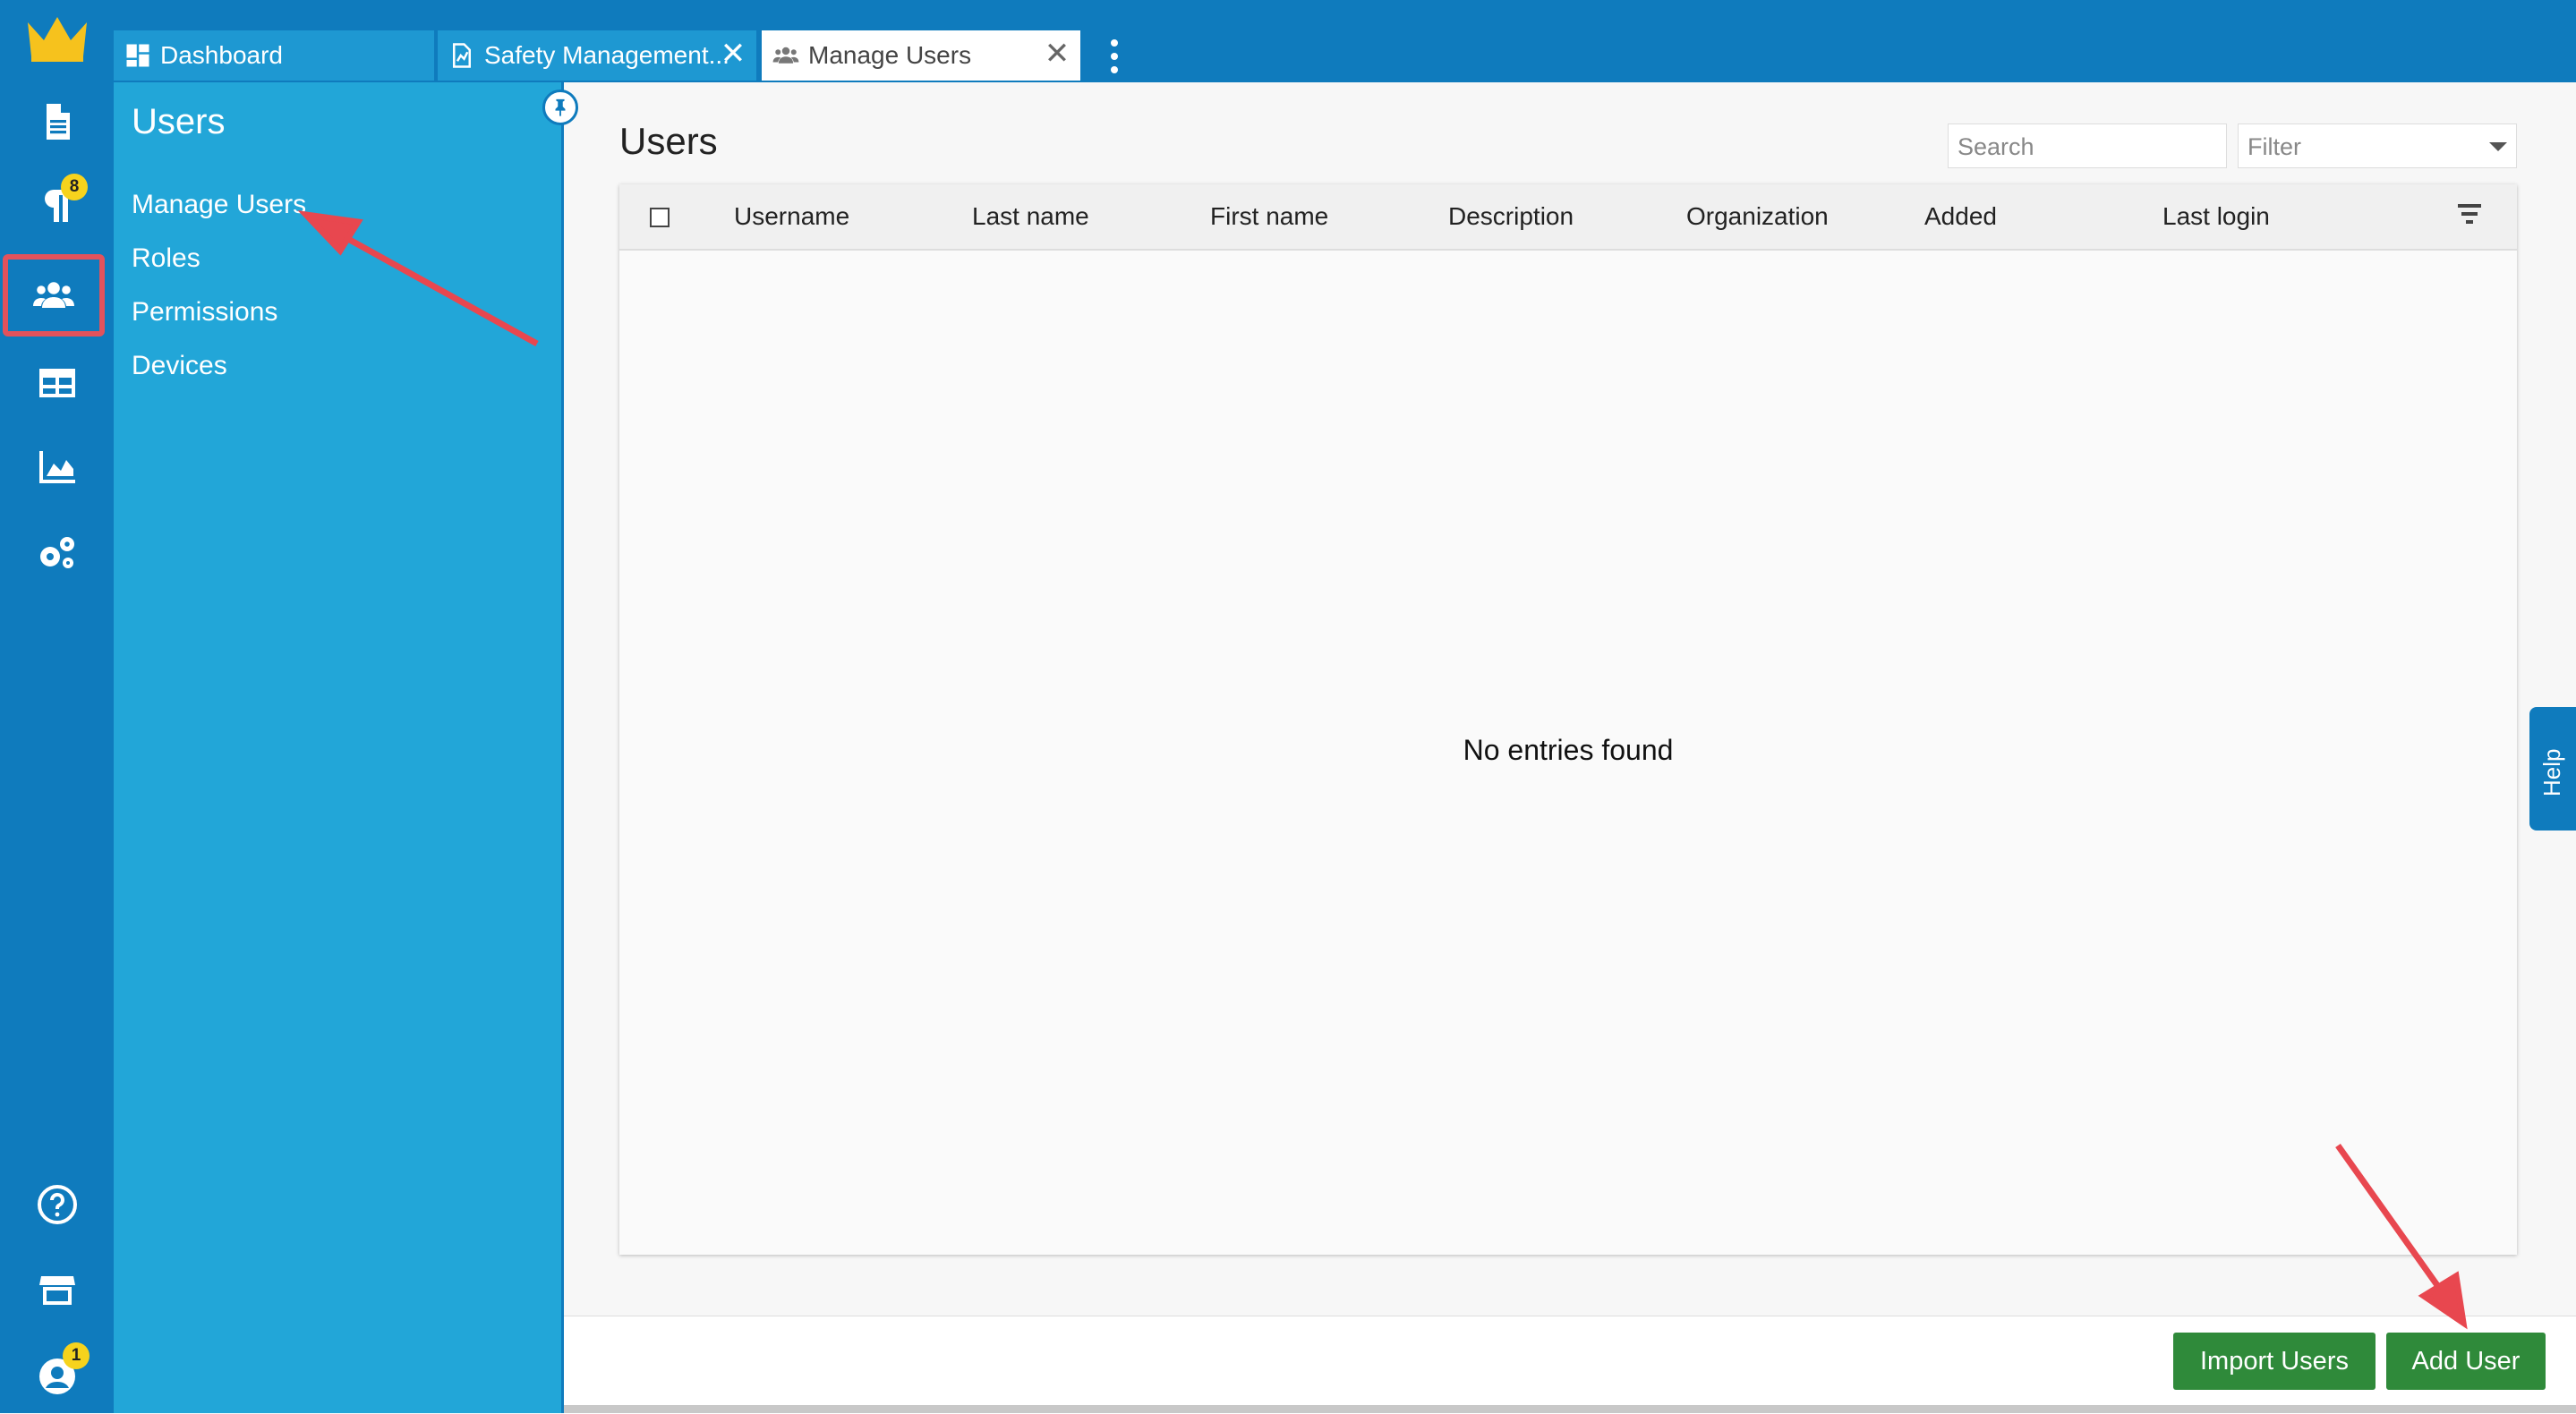  Describe the element at coordinates (57, 1204) in the screenshot. I see `help-circle-icon` at that location.